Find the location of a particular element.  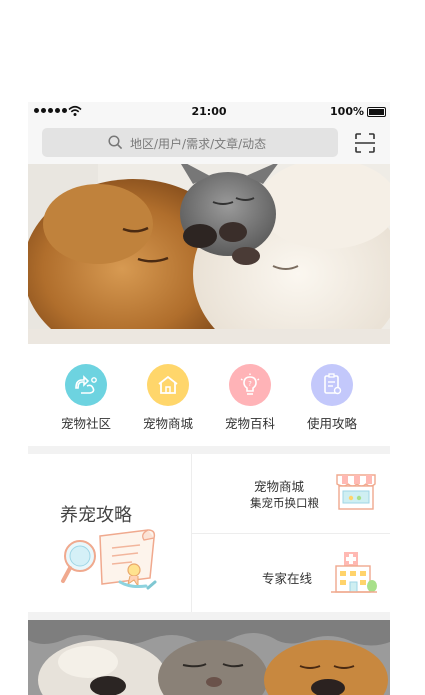

community-icon is located at coordinates (86, 385).